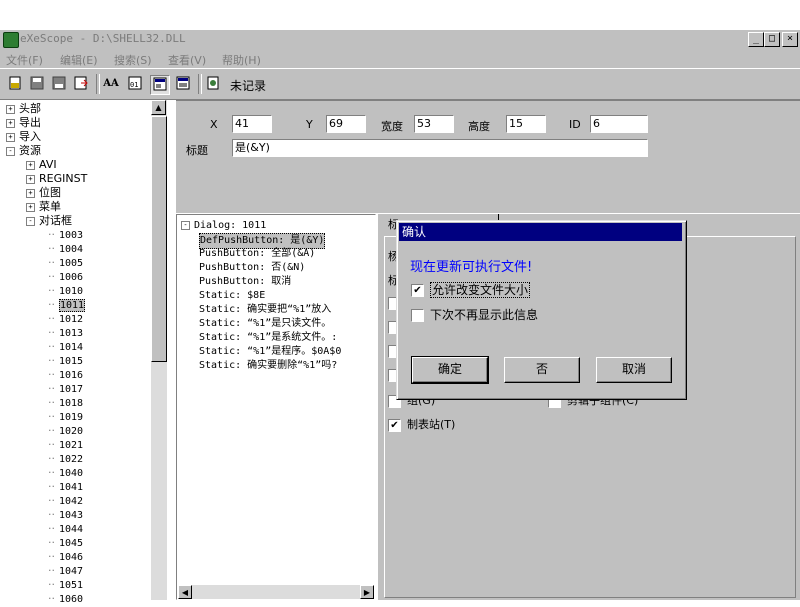 The image size is (800, 607). I want to click on tab-stop-checkbox: ✔ 制表站(T), so click(421, 424).